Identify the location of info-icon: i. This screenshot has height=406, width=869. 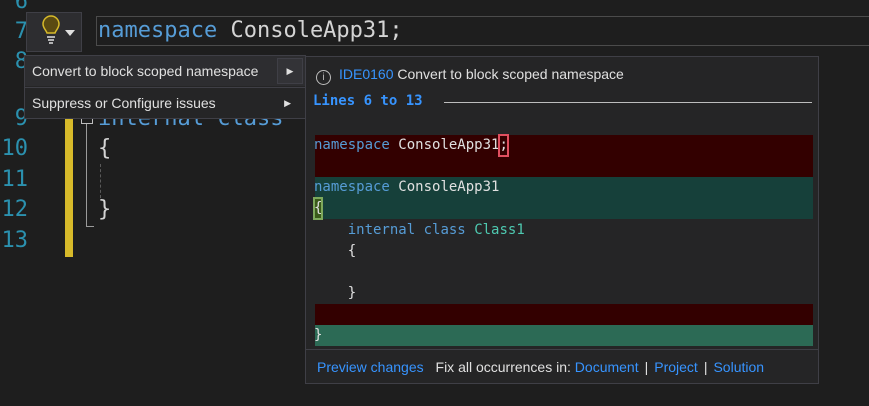
(323, 77).